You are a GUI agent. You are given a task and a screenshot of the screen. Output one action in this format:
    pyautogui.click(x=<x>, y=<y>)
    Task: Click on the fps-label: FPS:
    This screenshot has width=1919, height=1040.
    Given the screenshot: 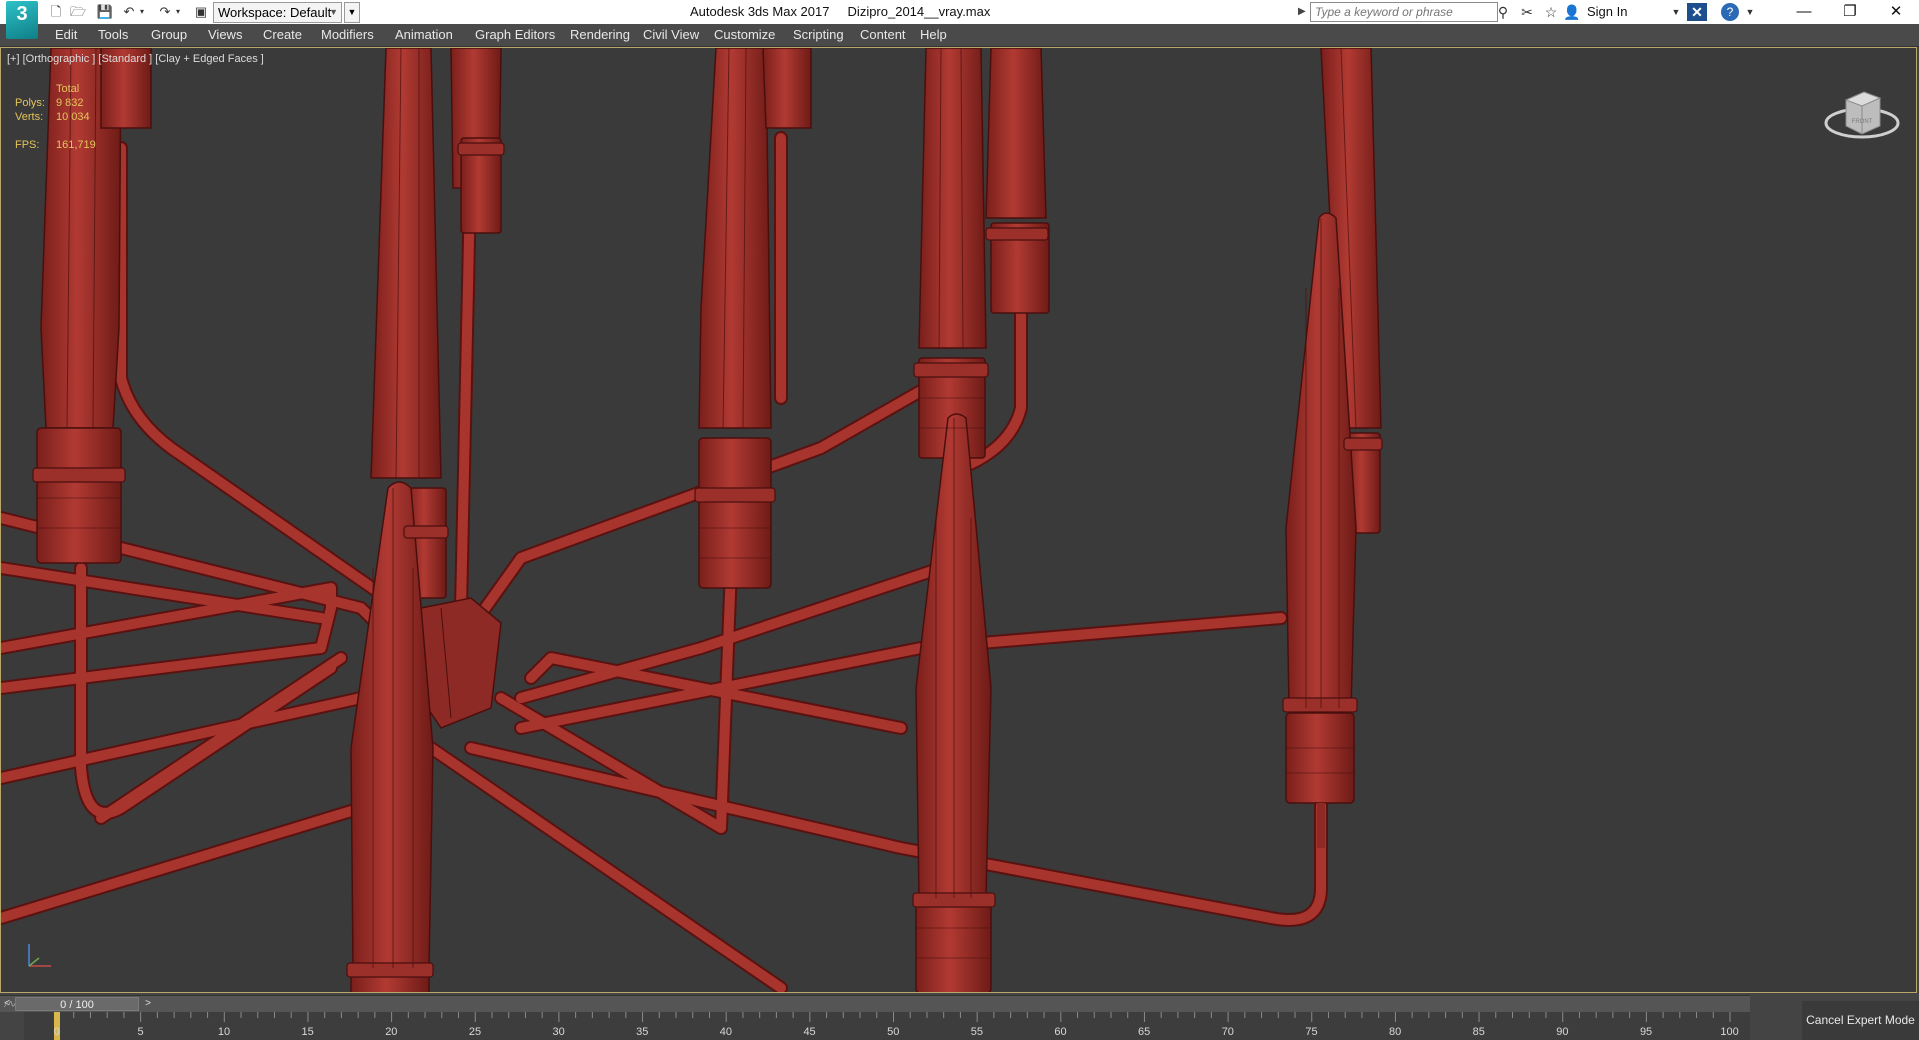 What is the action you would take?
    pyautogui.click(x=27, y=145)
    